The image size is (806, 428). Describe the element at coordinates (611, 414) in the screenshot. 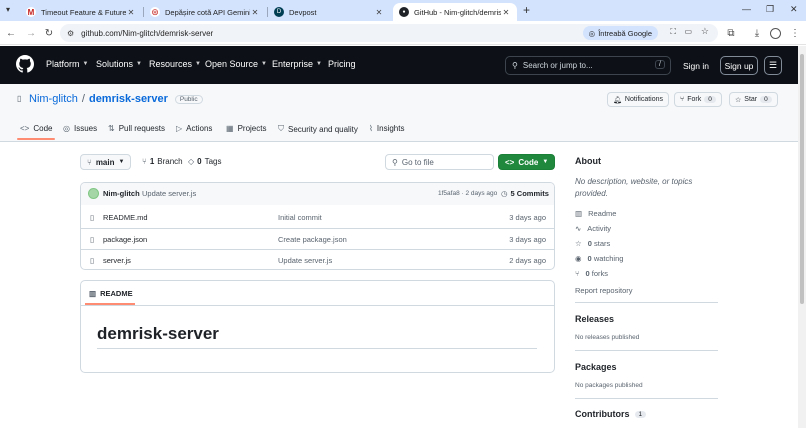

I see `contributors-heading: Contributors 1` at that location.